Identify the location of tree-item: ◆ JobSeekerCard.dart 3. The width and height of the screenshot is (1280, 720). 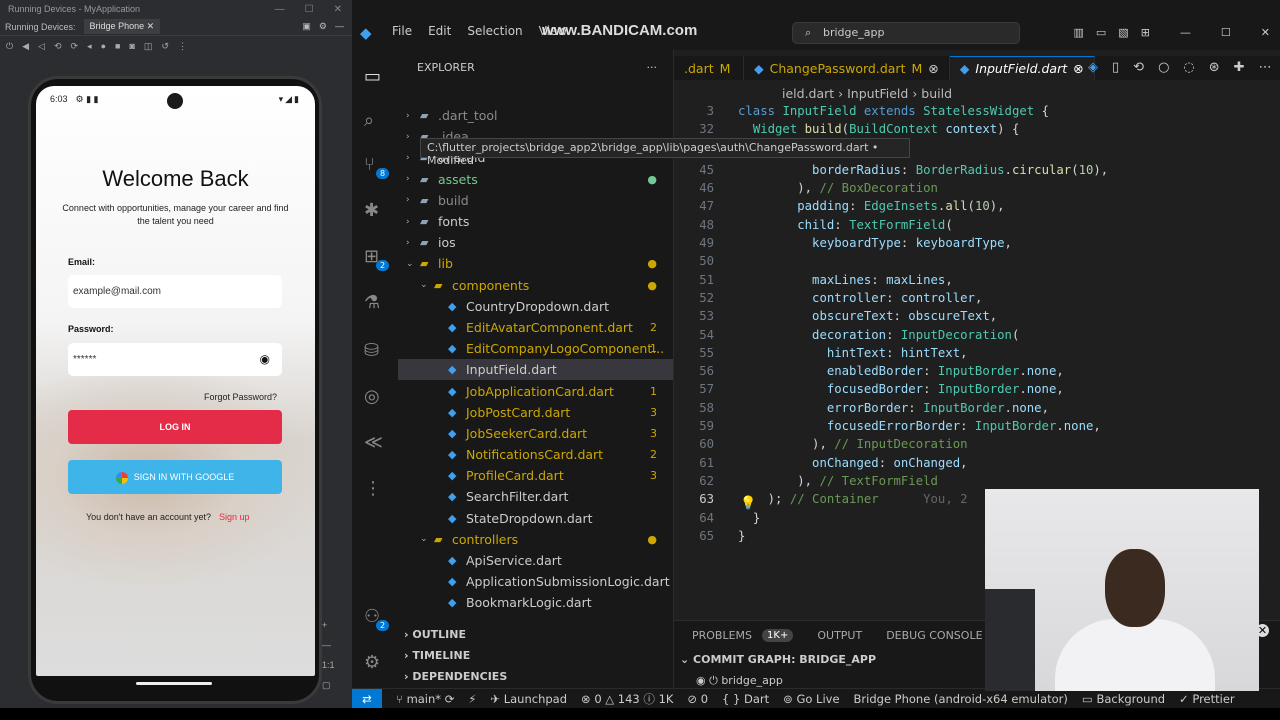
(535, 433).